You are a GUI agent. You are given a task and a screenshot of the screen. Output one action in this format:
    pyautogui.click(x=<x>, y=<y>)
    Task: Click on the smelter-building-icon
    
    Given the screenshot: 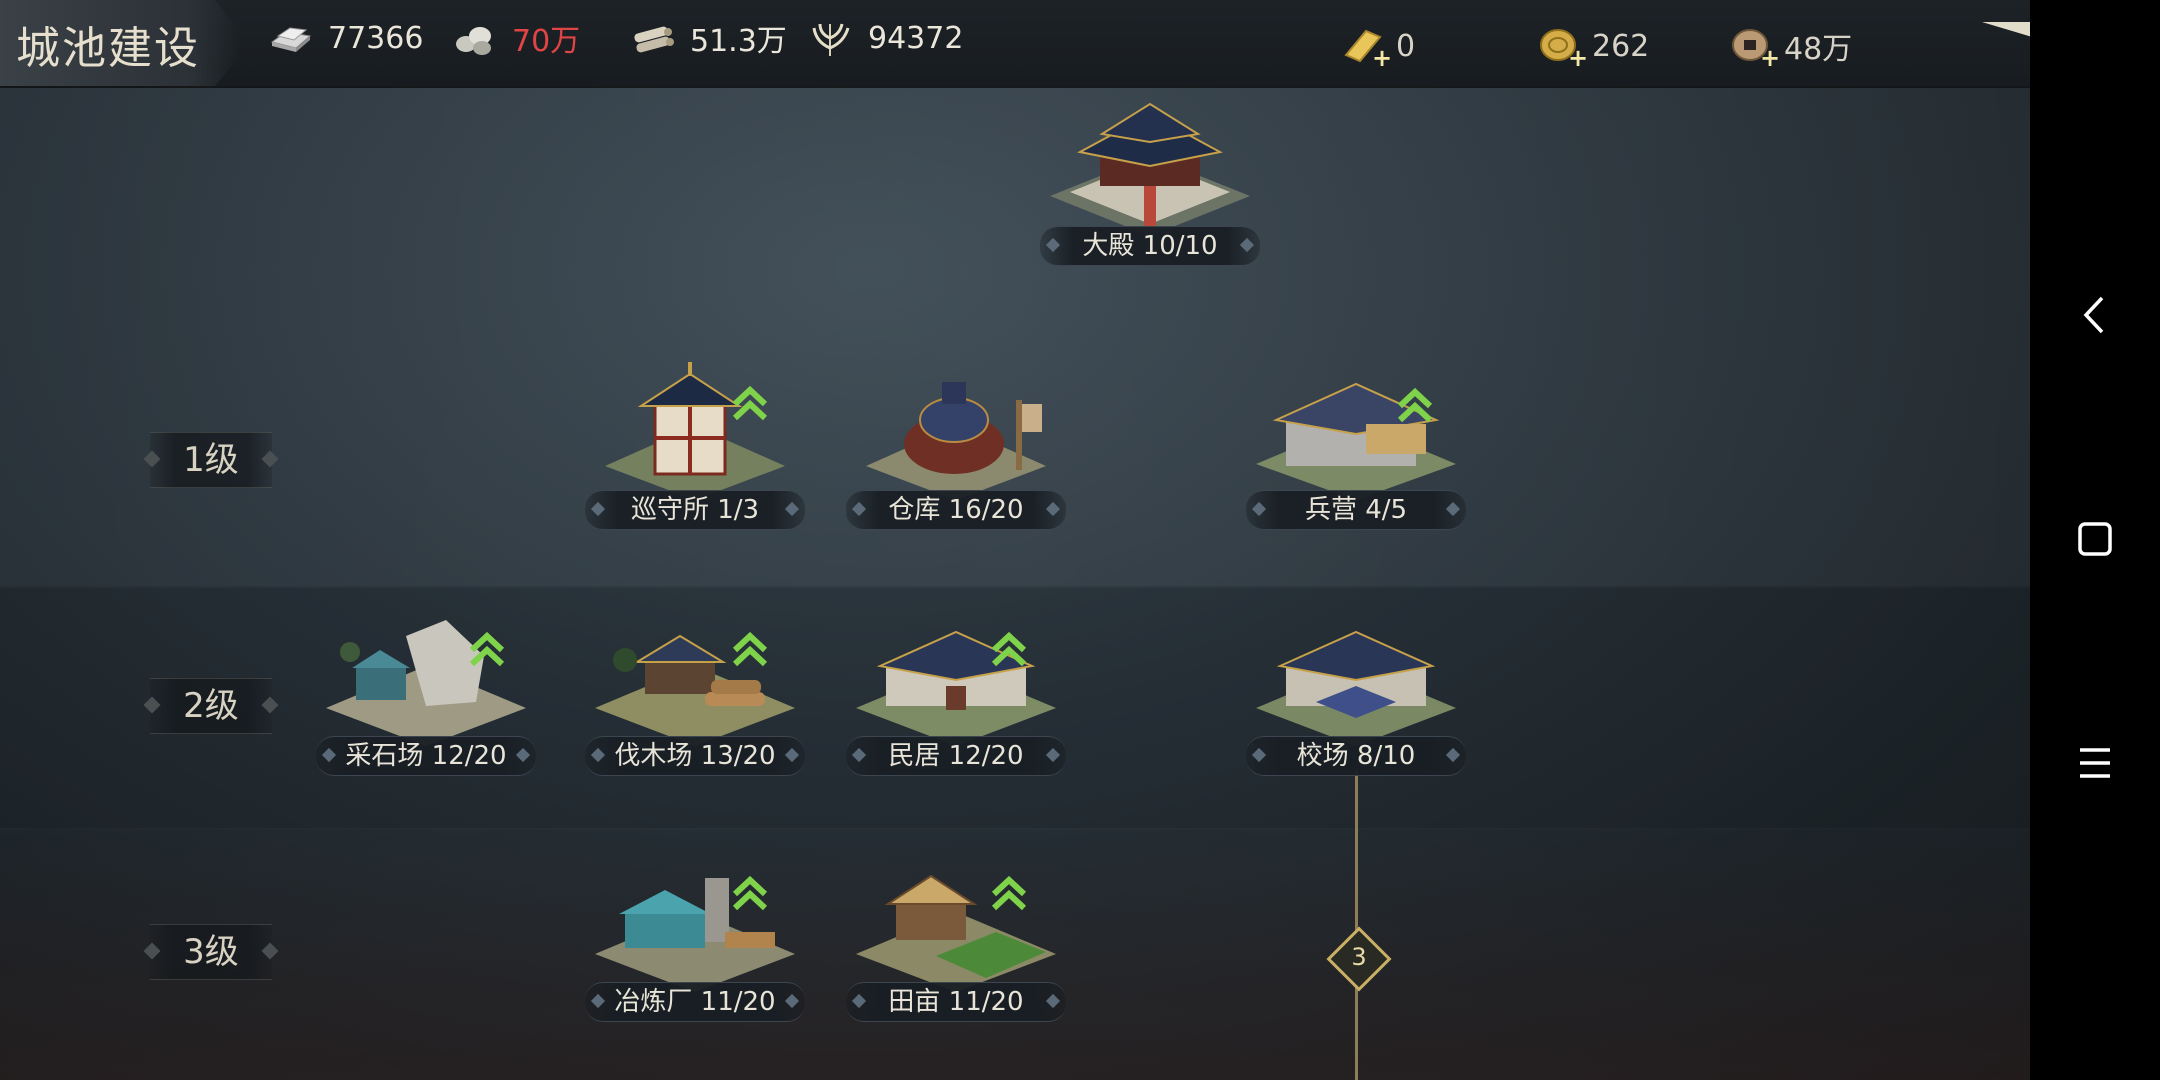 What is the action you would take?
    pyautogui.click(x=695, y=935)
    